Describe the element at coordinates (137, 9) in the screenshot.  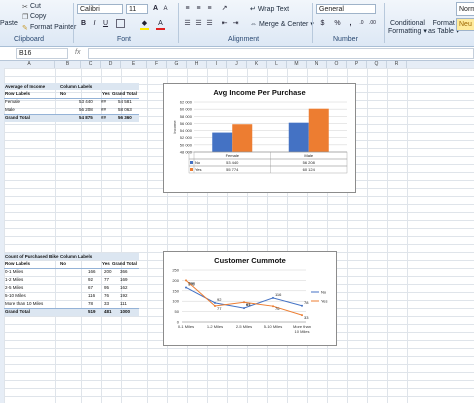
I see `font-size-select: 11` at that location.